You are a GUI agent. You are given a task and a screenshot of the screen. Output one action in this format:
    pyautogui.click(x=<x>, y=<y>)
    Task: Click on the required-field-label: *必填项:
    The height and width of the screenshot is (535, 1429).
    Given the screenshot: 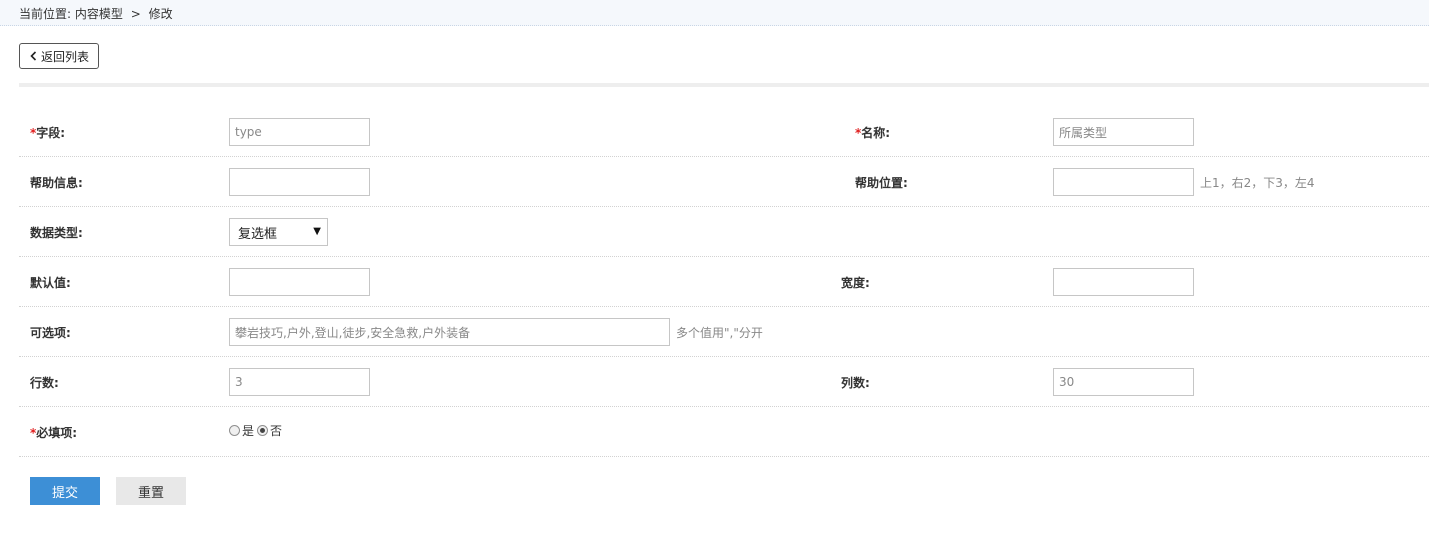 What is the action you would take?
    pyautogui.click(x=54, y=433)
    